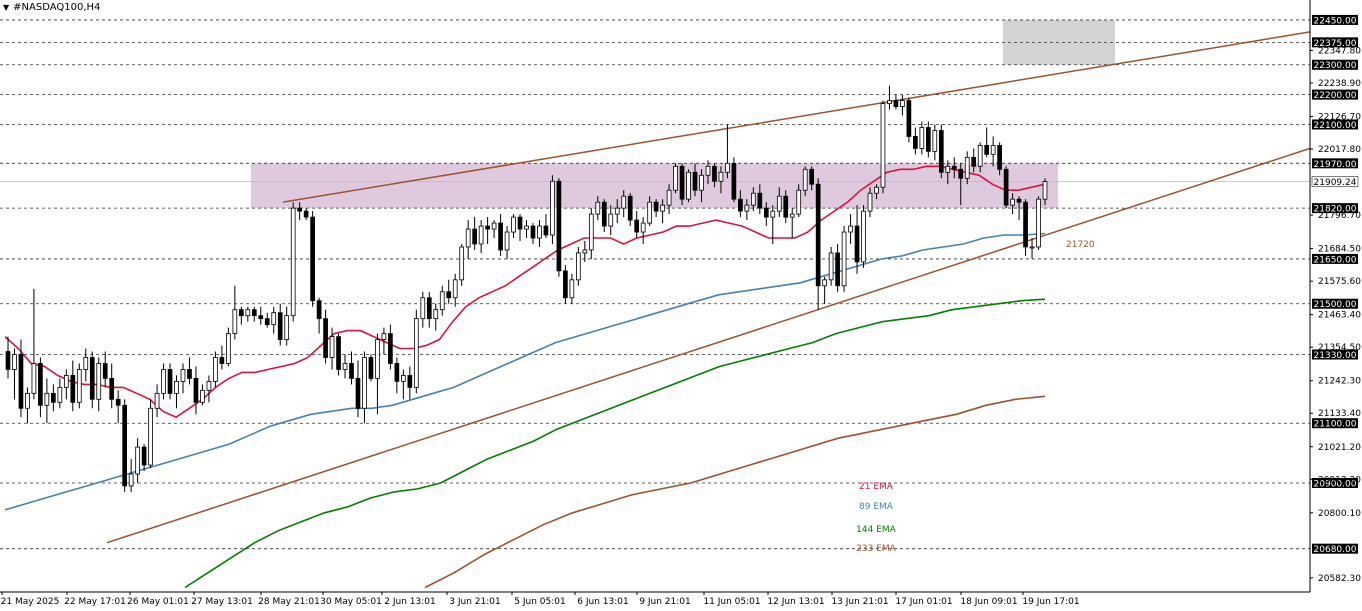 This screenshot has width=1362, height=611. Describe the element at coordinates (1339, 118) in the screenshot. I see `y-tick-label: 22126.70` at that location.